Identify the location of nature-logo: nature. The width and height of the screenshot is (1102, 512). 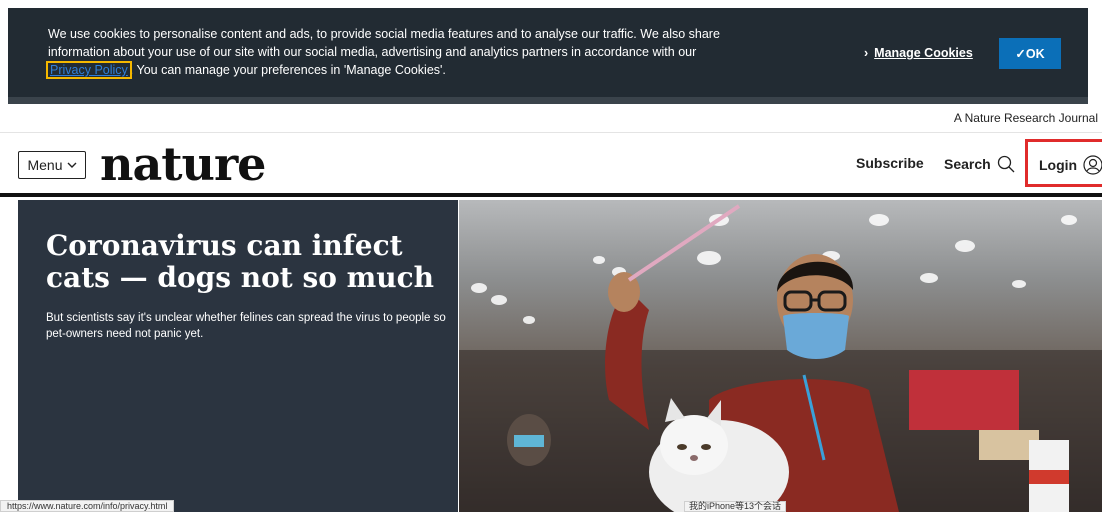
(183, 164).